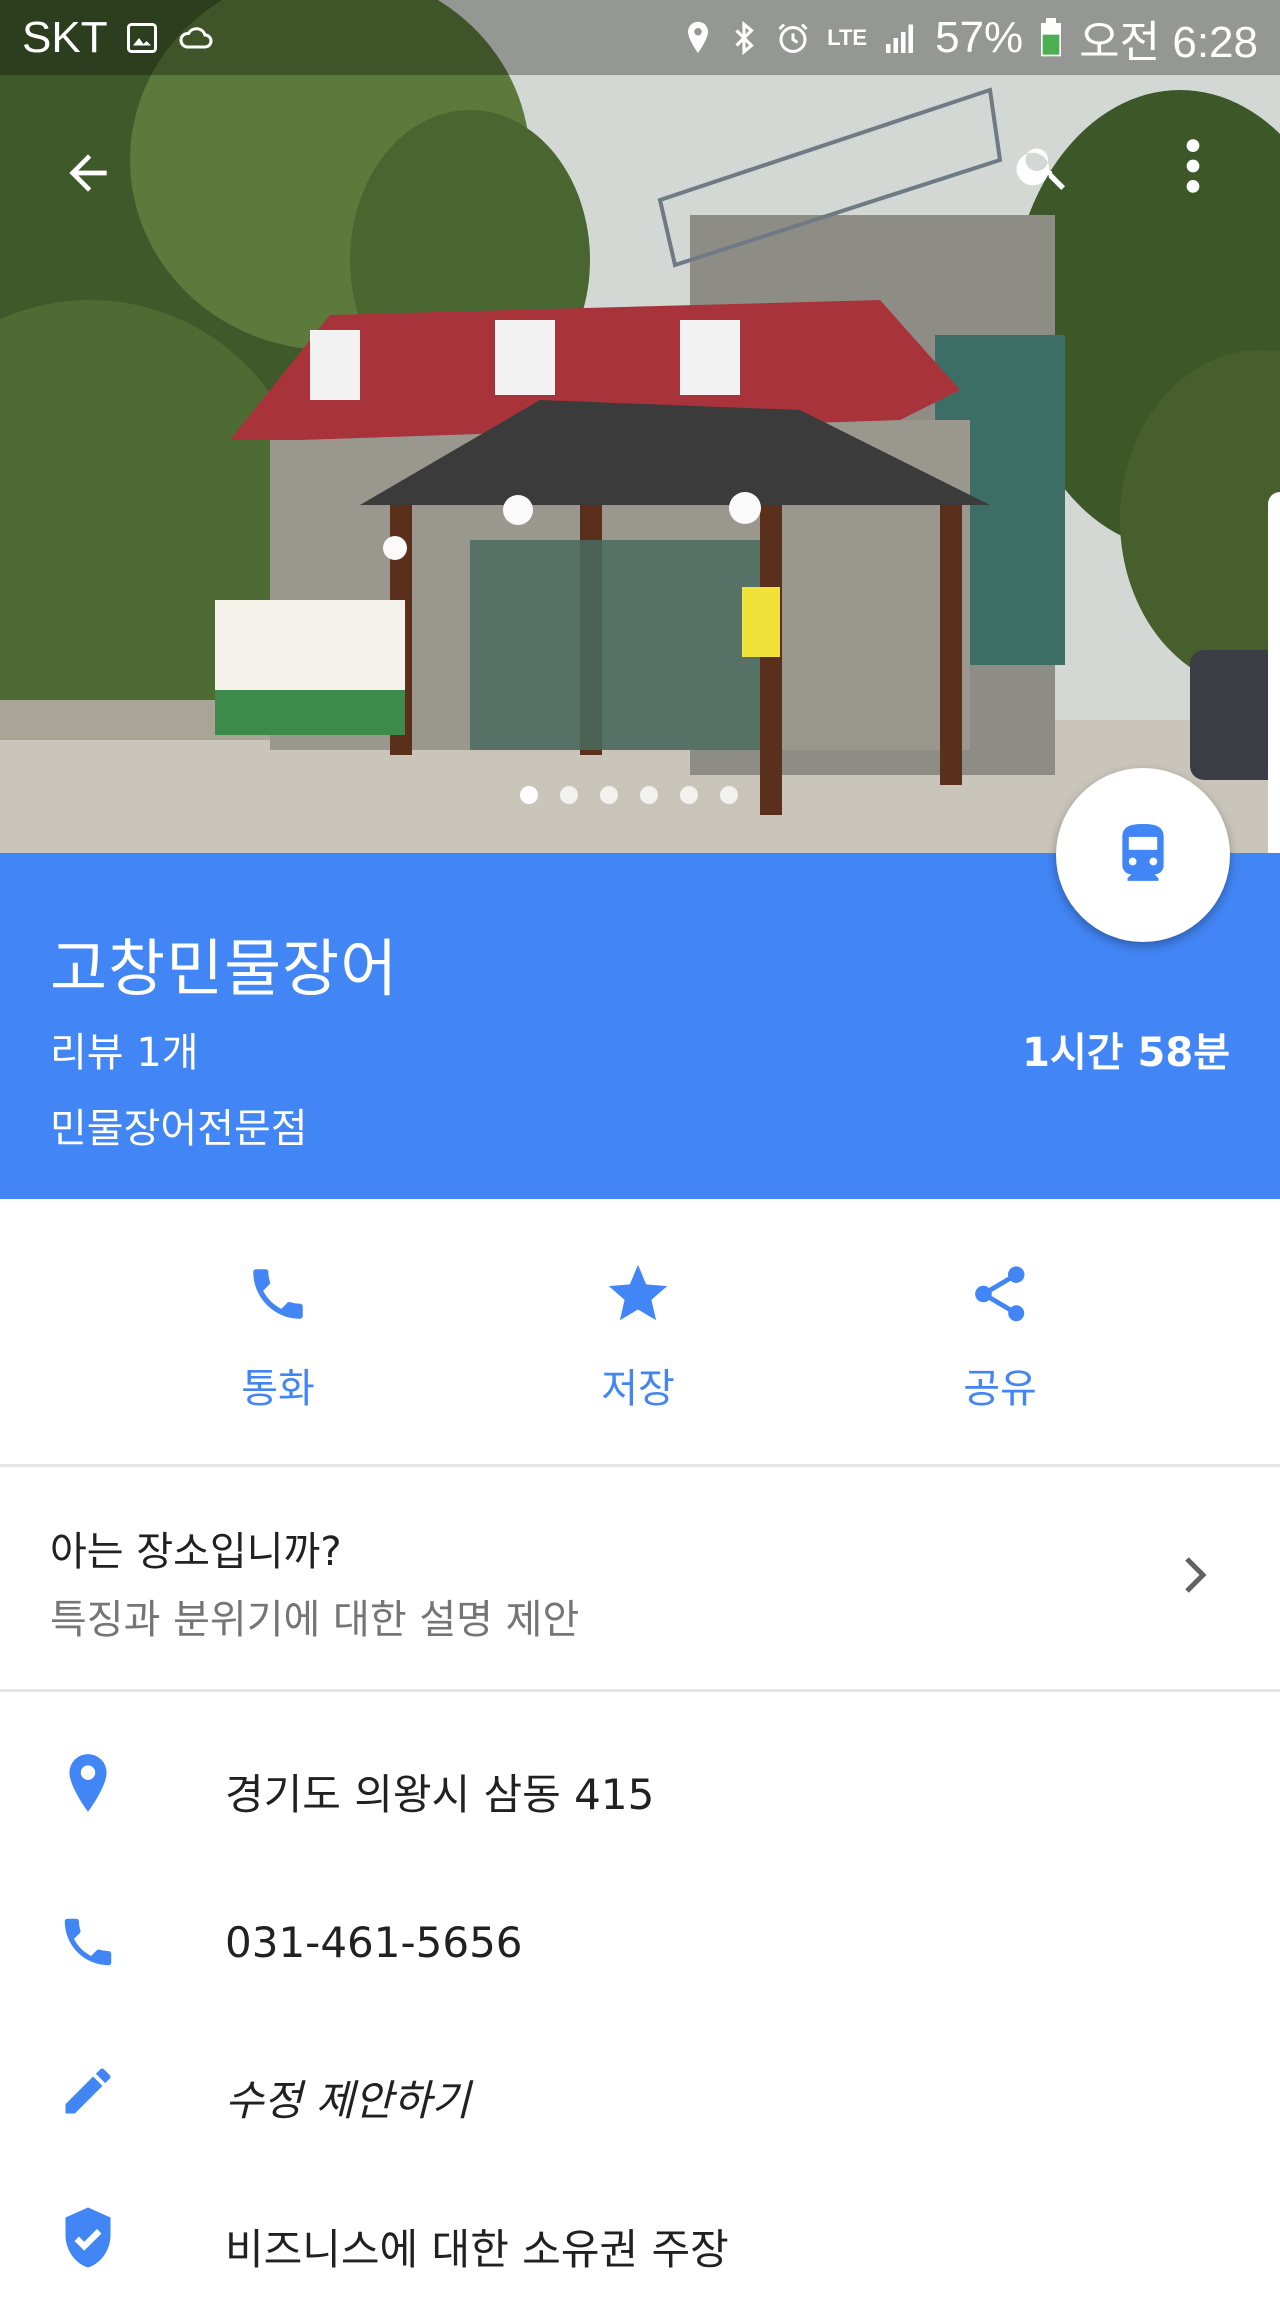 The image size is (1280, 2300). Describe the element at coordinates (979, 37) in the screenshot. I see `battery-percent: 57%` at that location.